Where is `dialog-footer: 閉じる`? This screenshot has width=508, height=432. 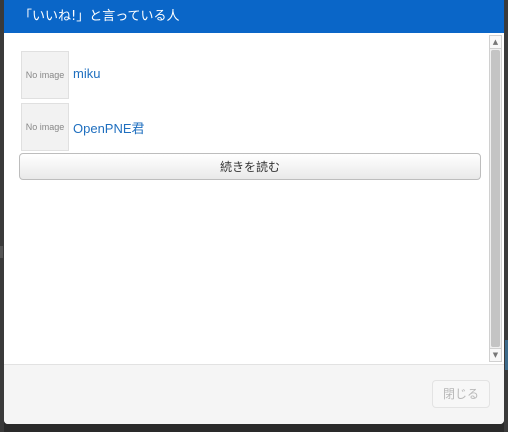 dialog-footer: 閉じる is located at coordinates (254, 394).